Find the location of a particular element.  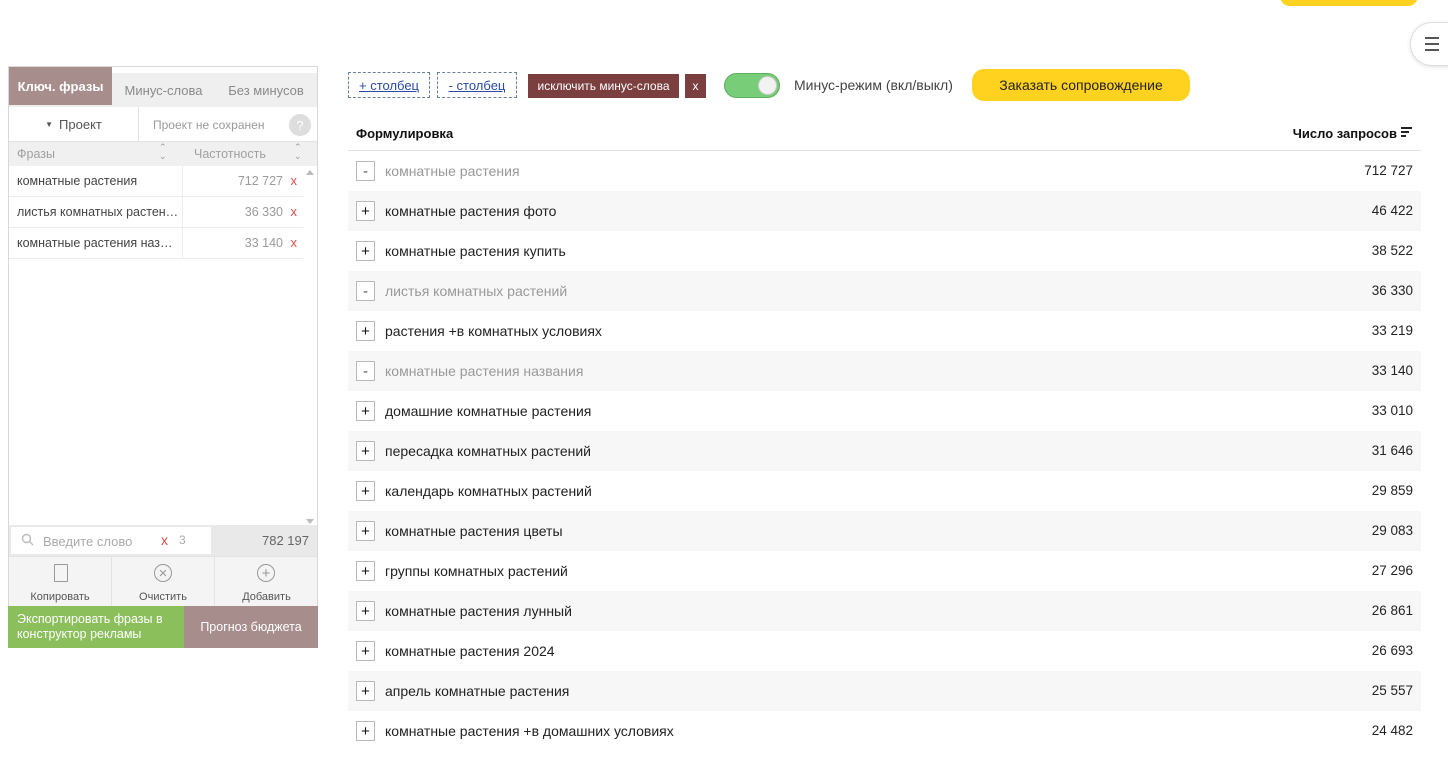

panel-tabs: Ключ. фразы Минус-слова Без минусов is located at coordinates (163, 87).